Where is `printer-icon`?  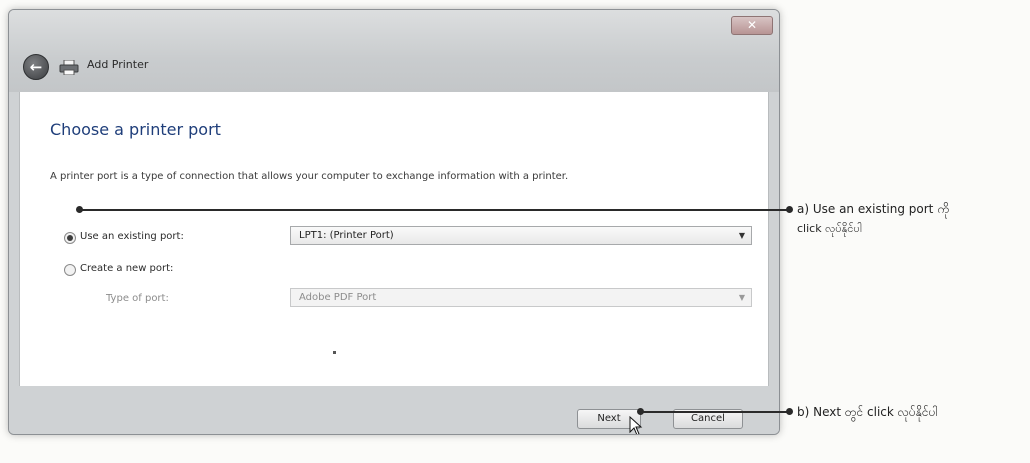 printer-icon is located at coordinates (69, 67).